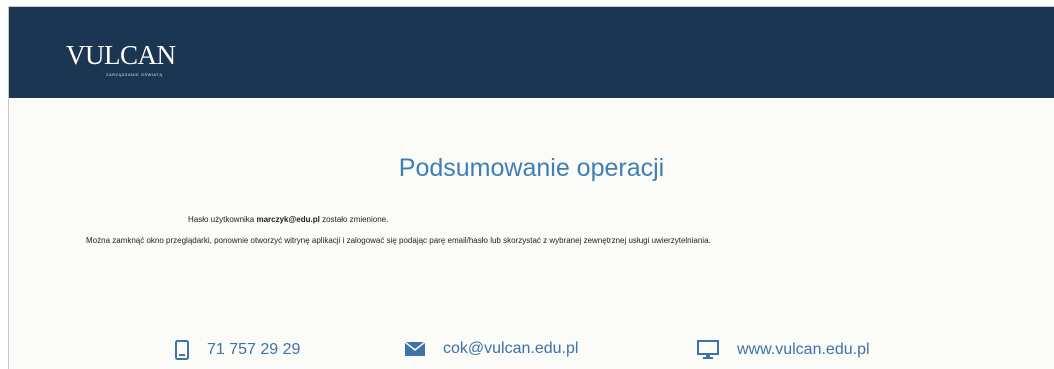  What do you see at coordinates (121, 55) in the screenshot?
I see `logo-text: VULCAN` at bounding box center [121, 55].